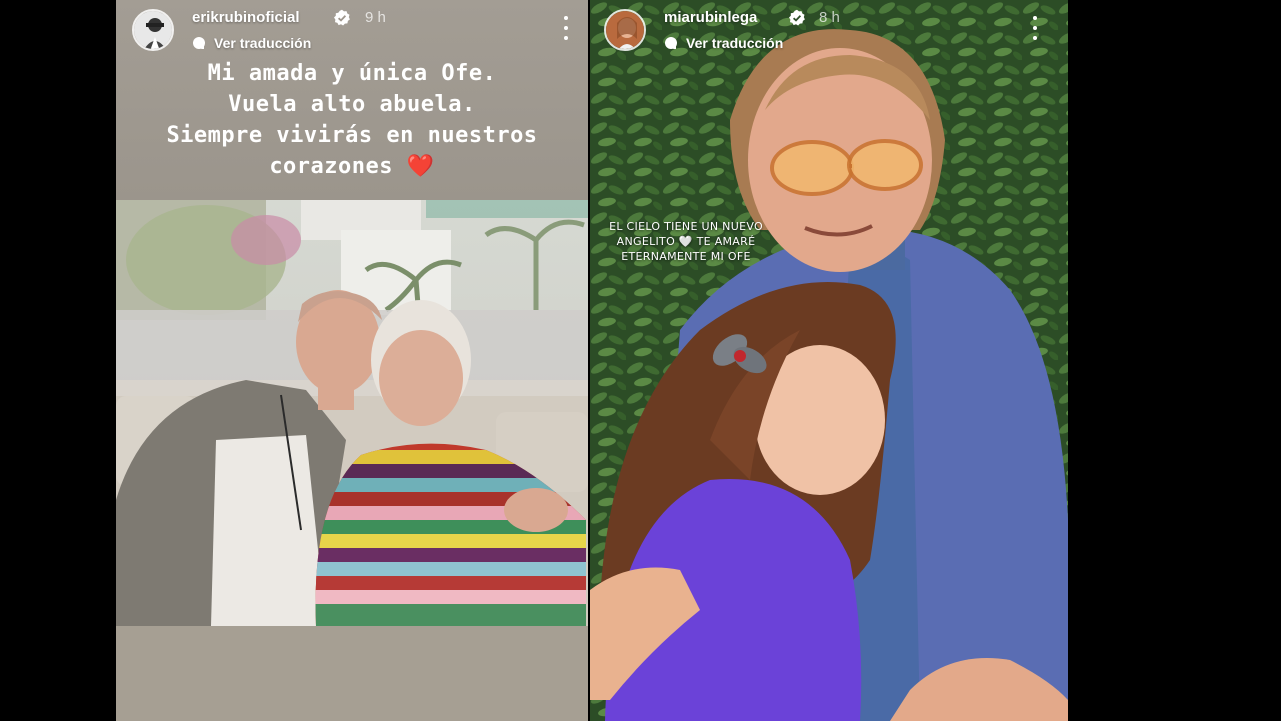 This screenshot has height=721, width=1281. I want to click on caption-line-3: Siempre vivirás en nuestros, so click(352, 135).